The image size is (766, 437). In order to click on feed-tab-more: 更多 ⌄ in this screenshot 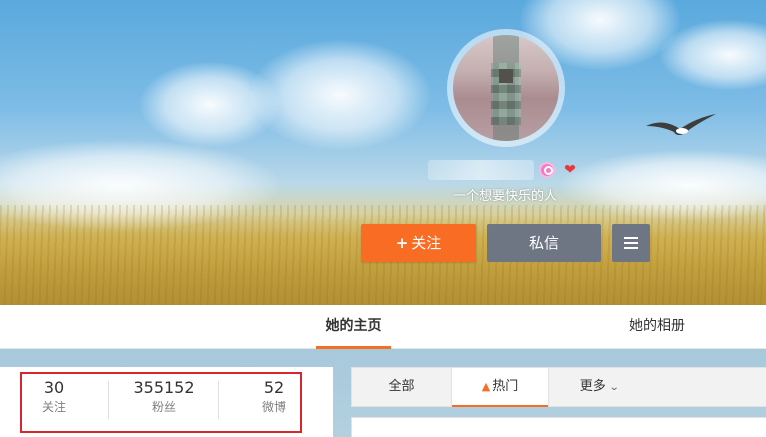, I will do `click(599, 387)`.